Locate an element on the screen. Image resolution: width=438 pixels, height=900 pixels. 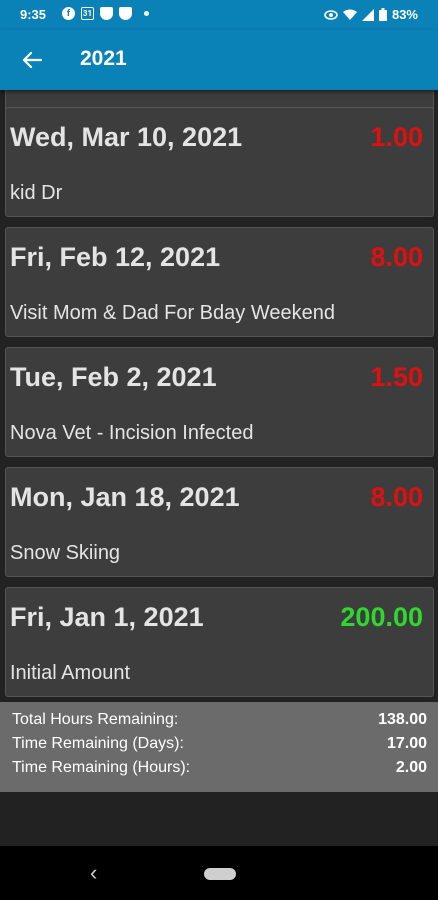
notification-icons: f 31 is located at coordinates (105, 13).